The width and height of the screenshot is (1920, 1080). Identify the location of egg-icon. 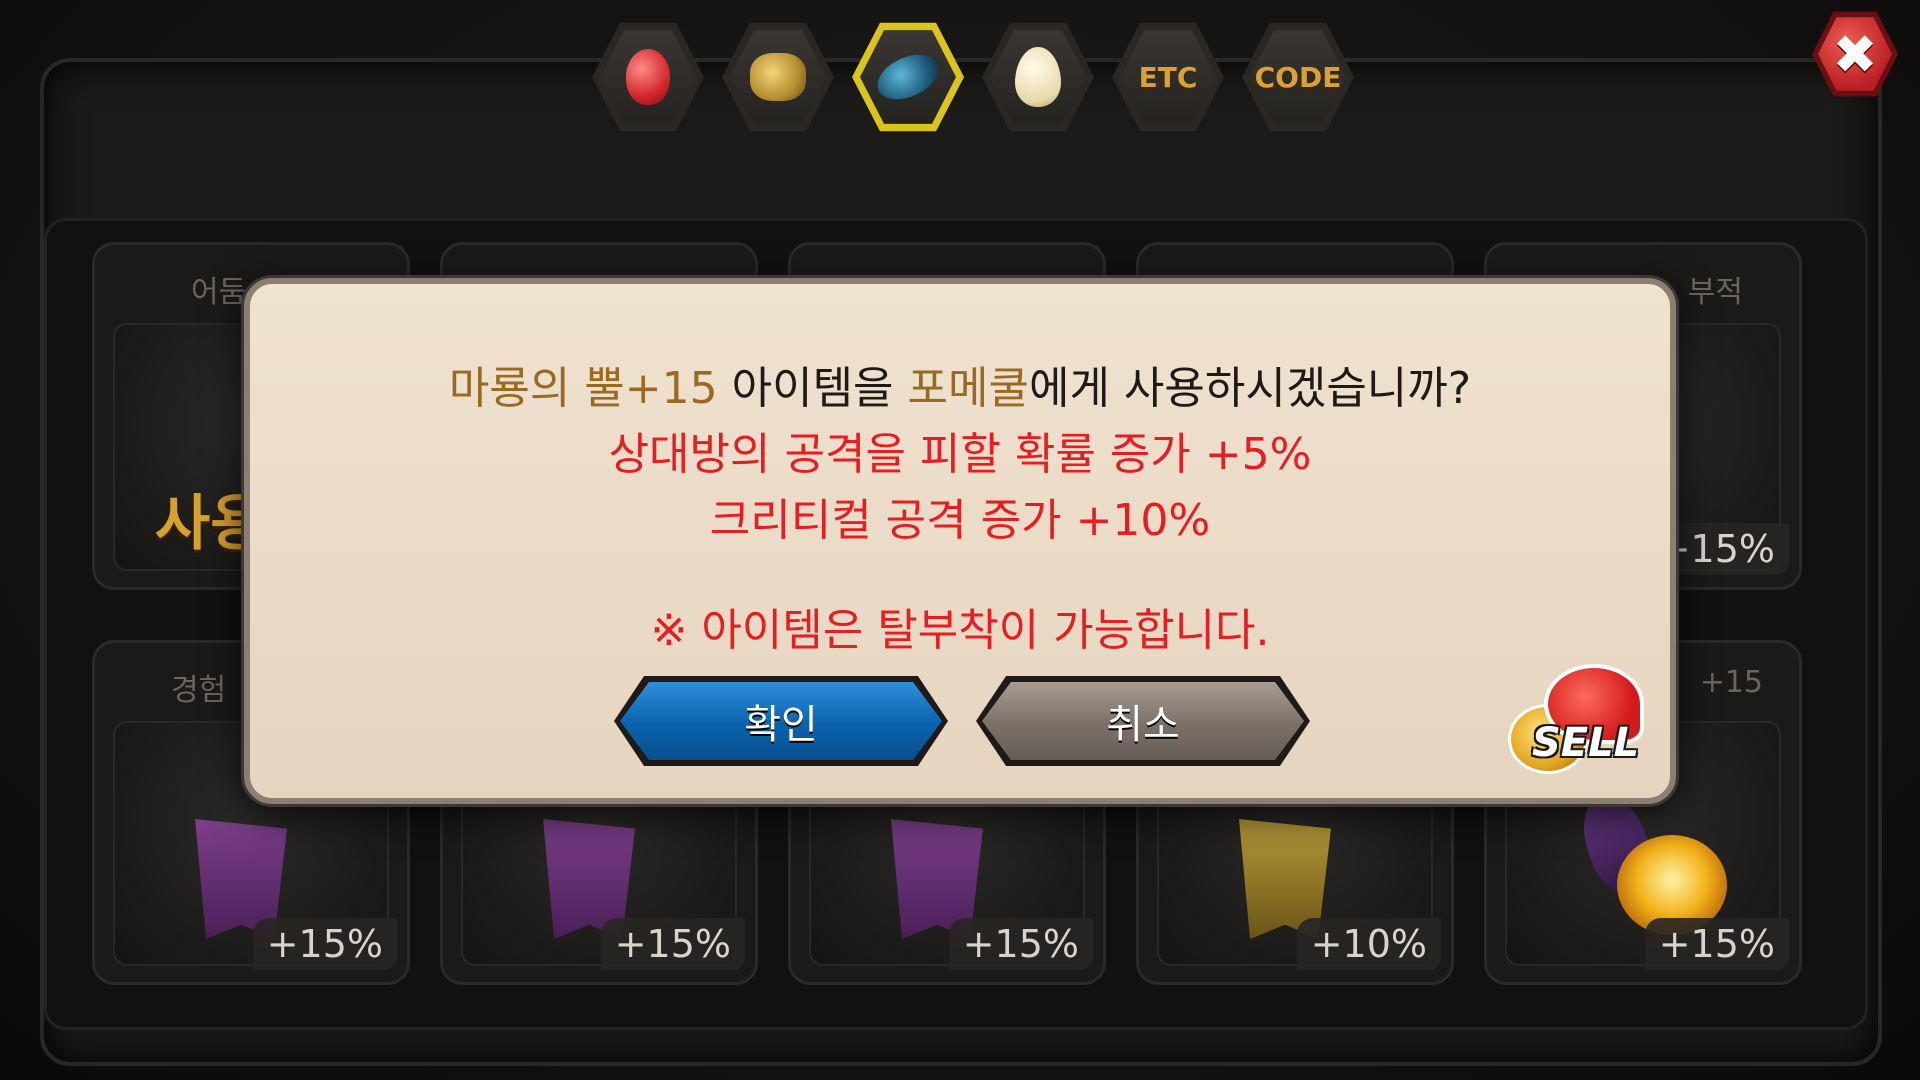
(1038, 77).